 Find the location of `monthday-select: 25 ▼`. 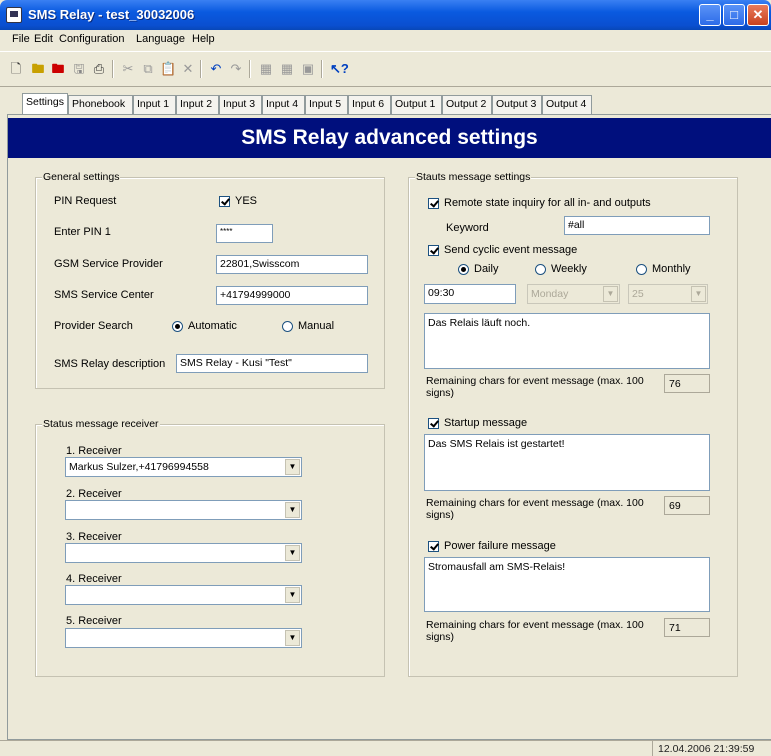

monthday-select: 25 ▼ is located at coordinates (668, 294).